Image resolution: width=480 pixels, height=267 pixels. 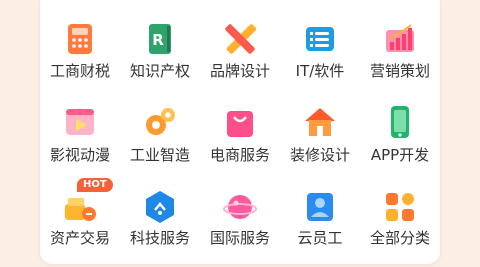 I want to click on service-tile-ip: R 知识产权, so click(x=160, y=43).